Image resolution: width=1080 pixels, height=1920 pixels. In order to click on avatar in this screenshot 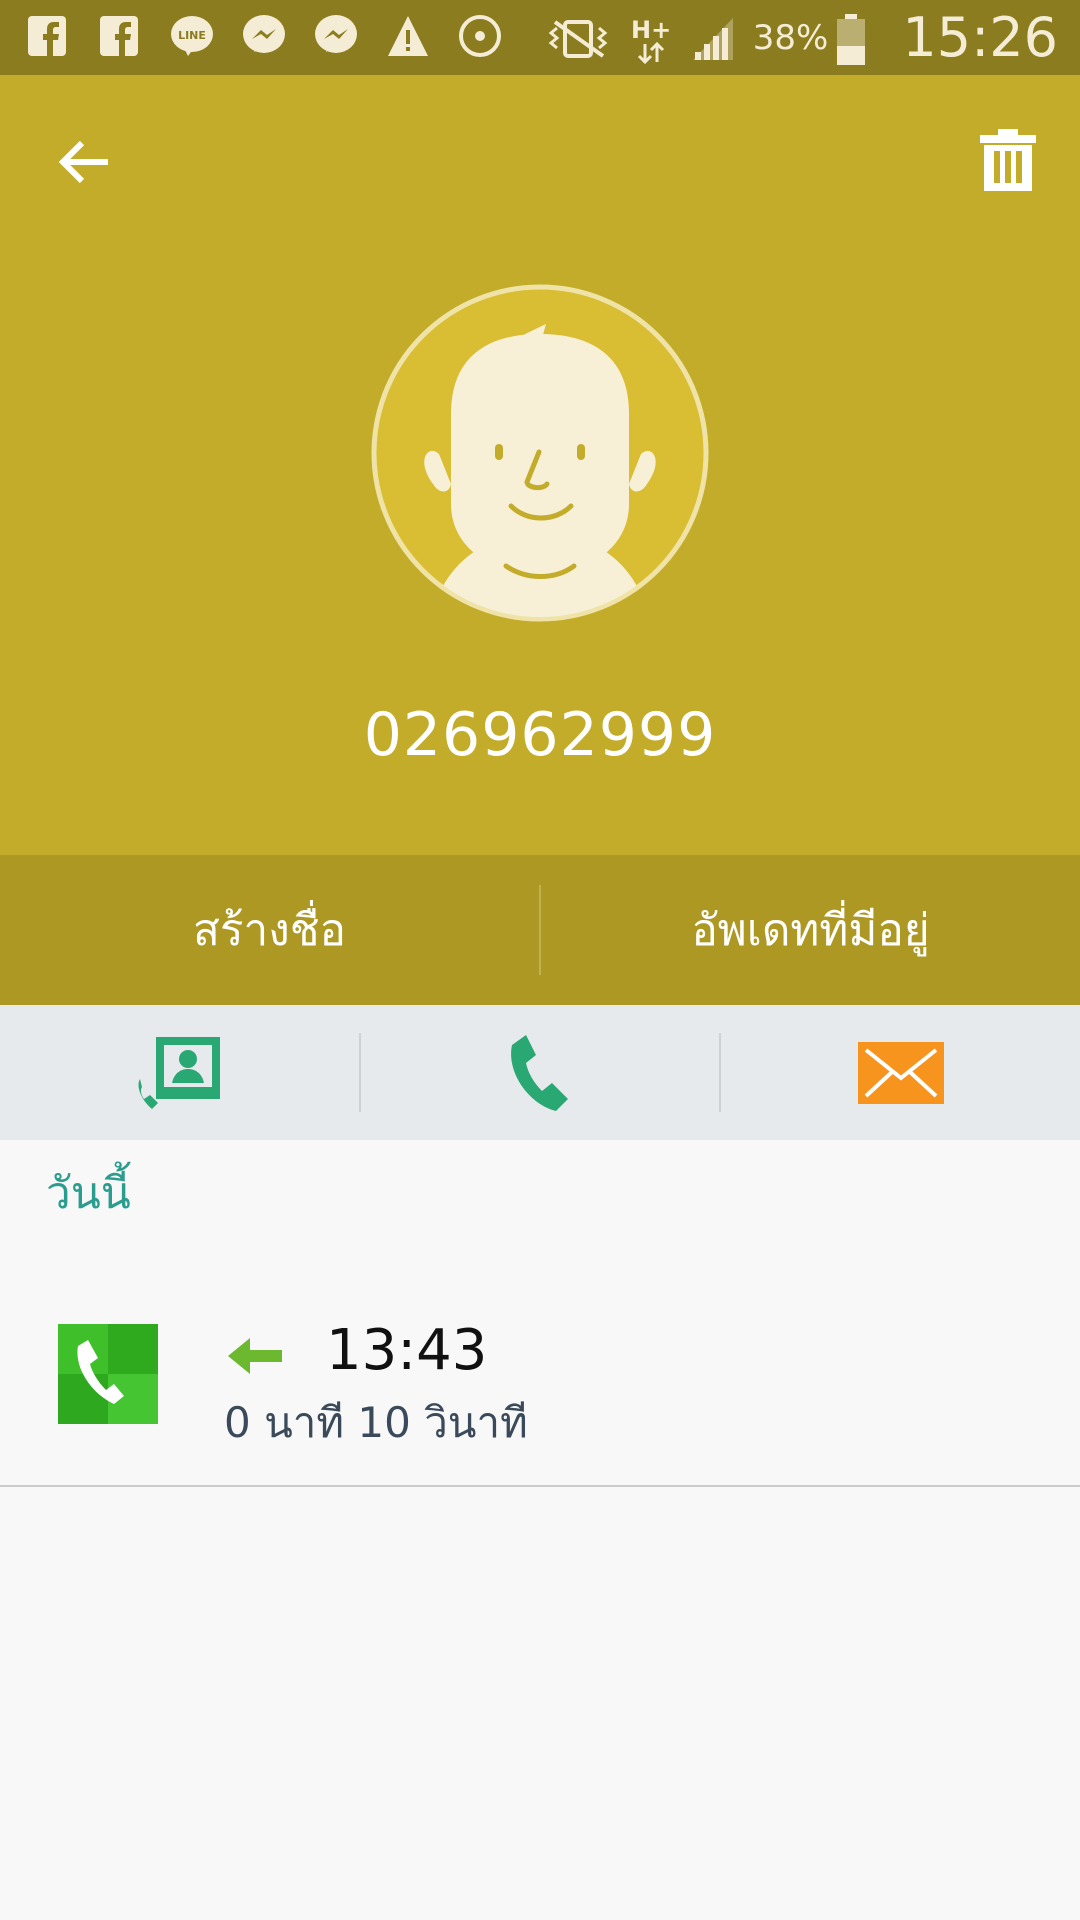, I will do `click(540, 453)`.